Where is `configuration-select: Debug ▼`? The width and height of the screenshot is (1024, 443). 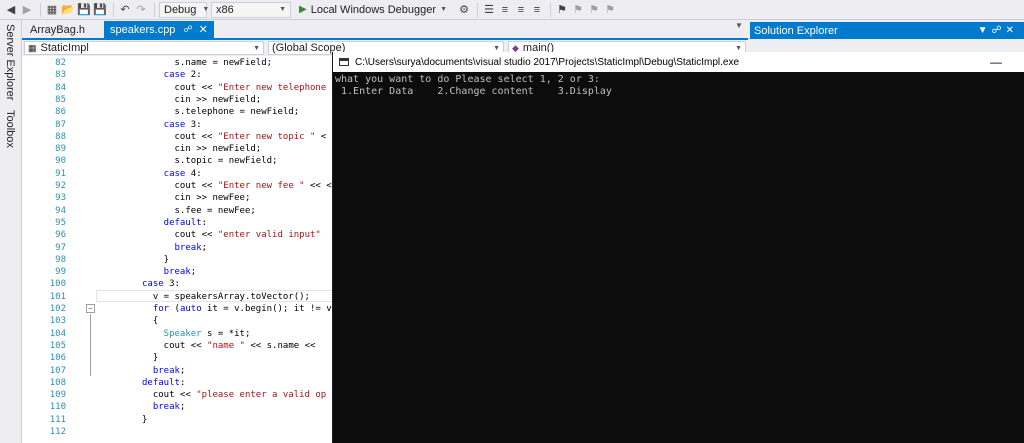 configuration-select: Debug ▼ is located at coordinates (184, 9).